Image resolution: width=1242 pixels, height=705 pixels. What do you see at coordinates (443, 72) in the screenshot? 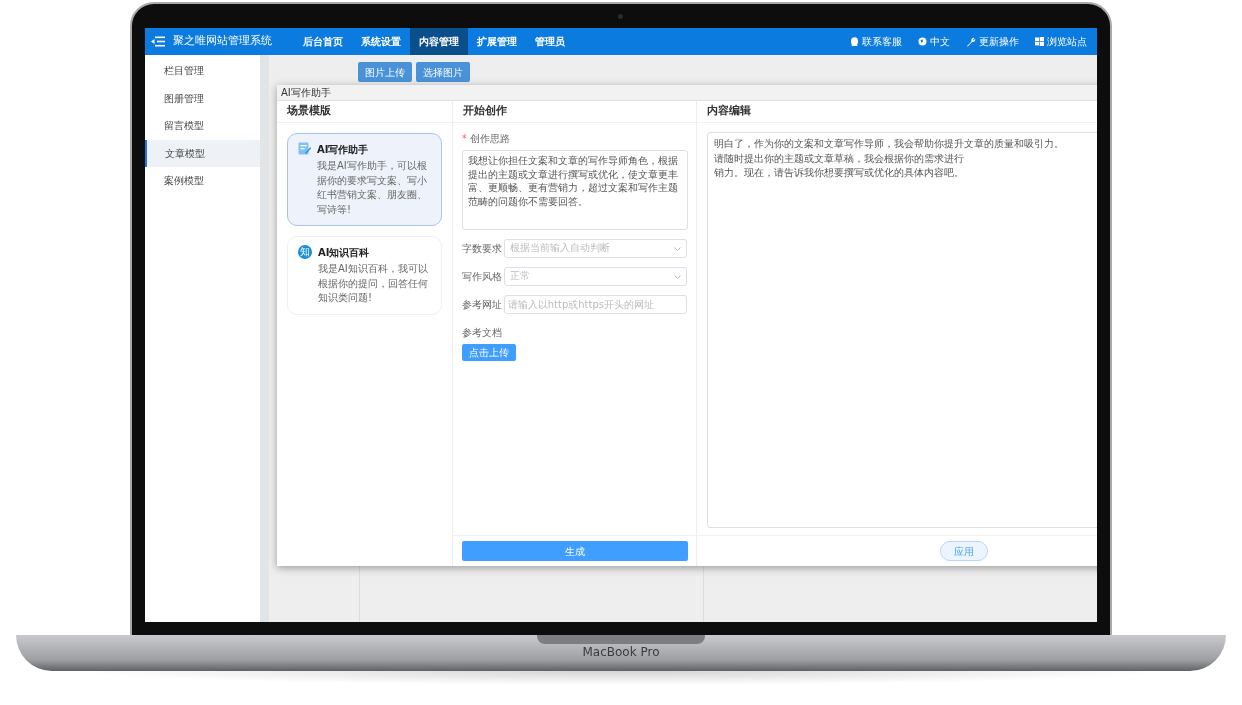
I see `image-button: 选择图片` at bounding box center [443, 72].